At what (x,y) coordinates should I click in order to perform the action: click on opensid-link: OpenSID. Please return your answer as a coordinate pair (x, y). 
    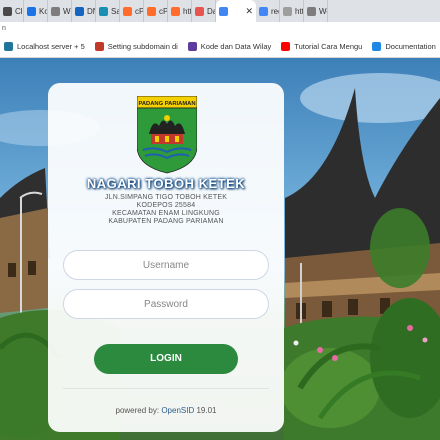
    Looking at the image, I should click on (177, 410).